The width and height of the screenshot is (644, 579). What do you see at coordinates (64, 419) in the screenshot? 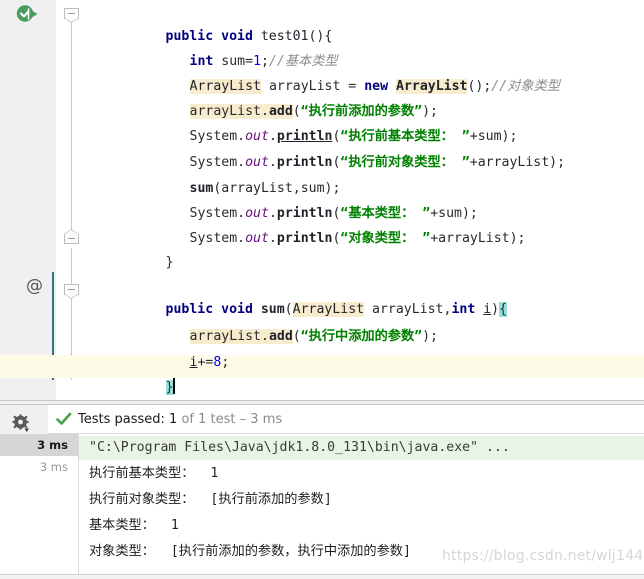
I see `green-check-icon` at bounding box center [64, 419].